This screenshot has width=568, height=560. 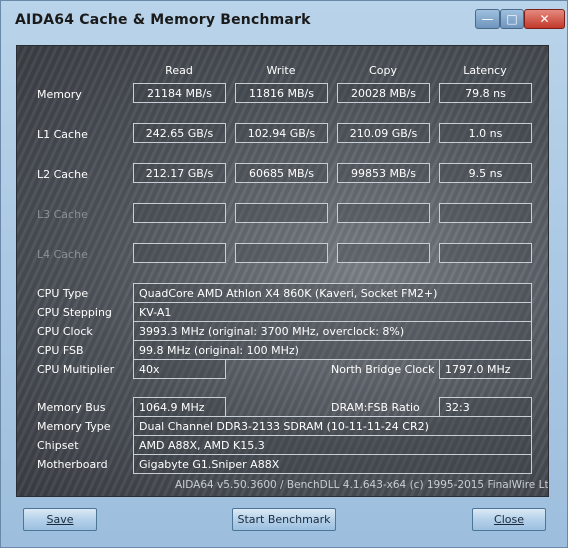 What do you see at coordinates (383, 173) in the screenshot?
I see `l2-copy-value: 99853 MB/s` at bounding box center [383, 173].